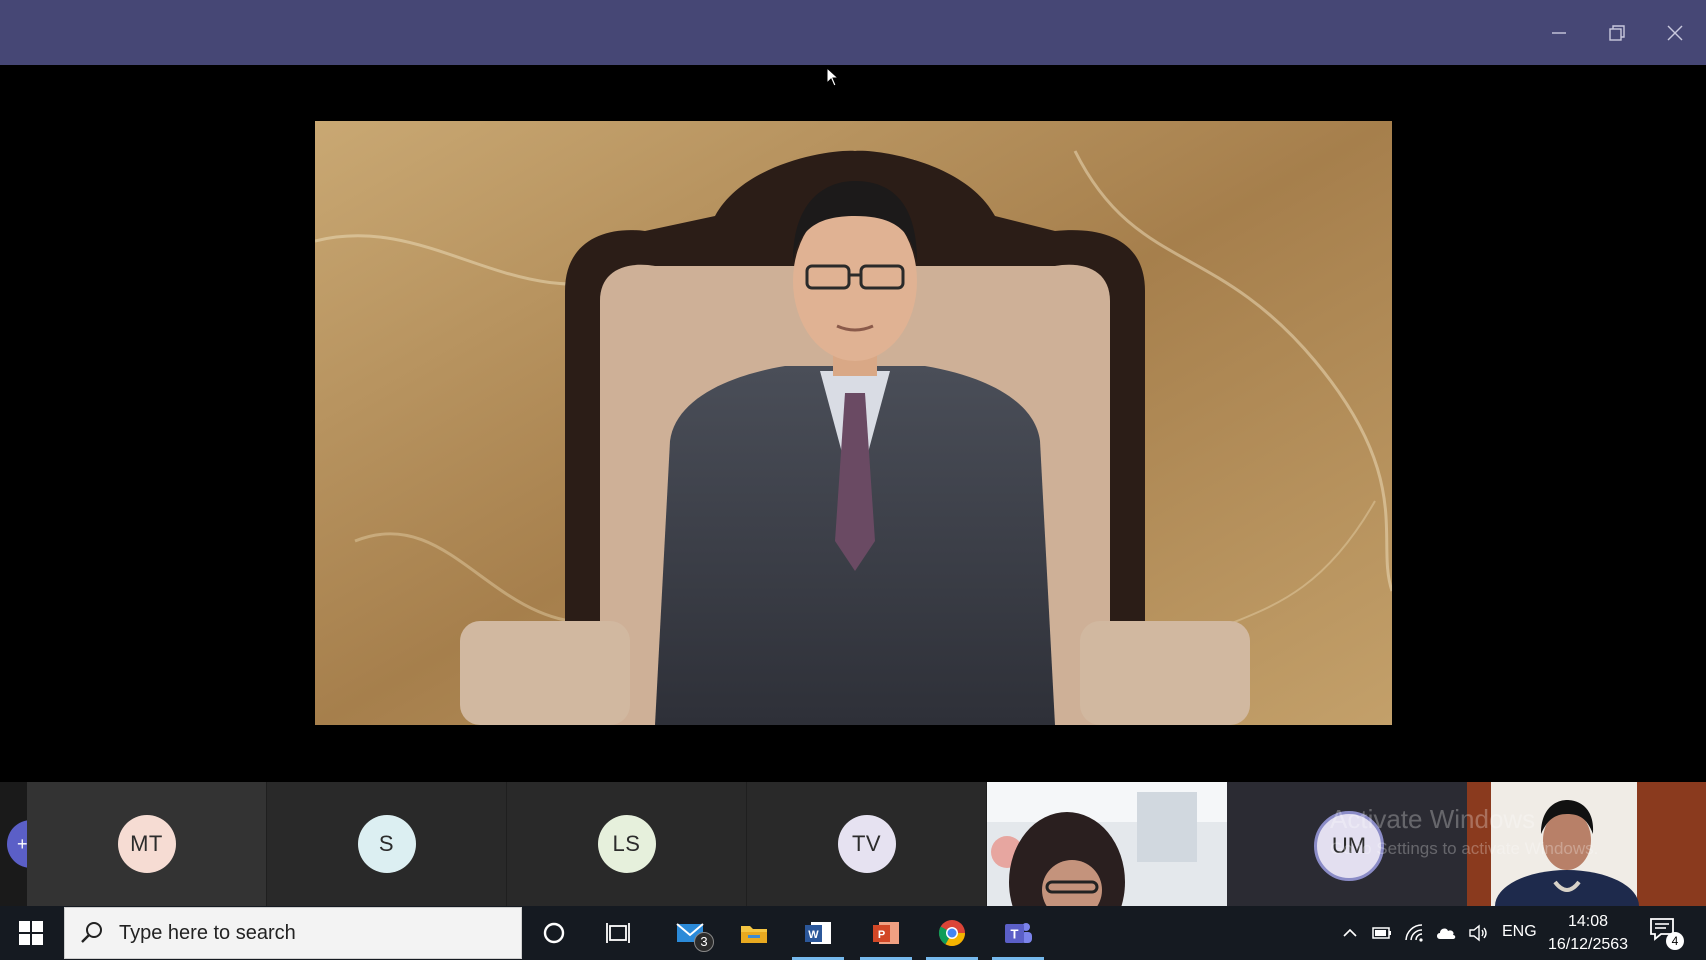 This screenshot has height=960, width=1706. I want to click on svg-text: W, so click(813, 935).